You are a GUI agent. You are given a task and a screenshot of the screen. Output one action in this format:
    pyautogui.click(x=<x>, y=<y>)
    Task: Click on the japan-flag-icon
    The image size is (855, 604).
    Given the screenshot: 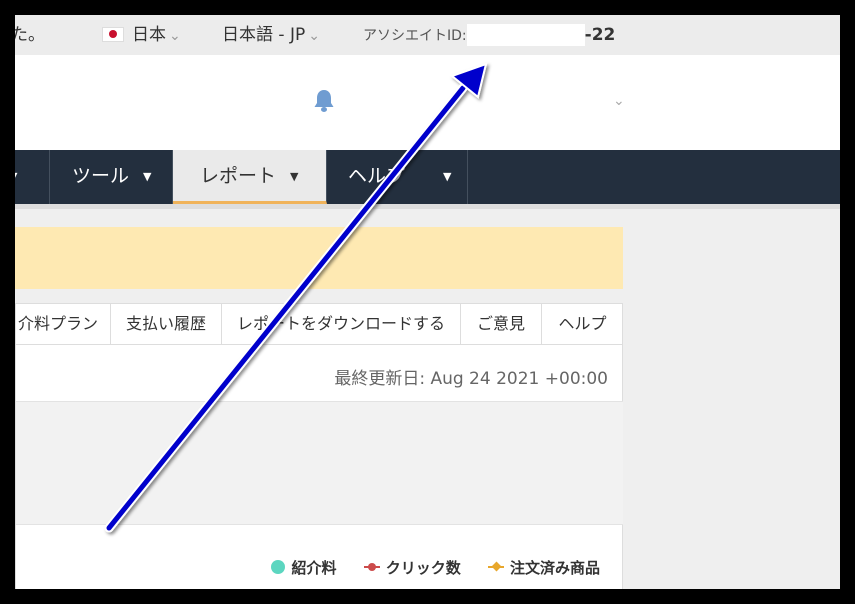 What is the action you would take?
    pyautogui.click(x=113, y=34)
    